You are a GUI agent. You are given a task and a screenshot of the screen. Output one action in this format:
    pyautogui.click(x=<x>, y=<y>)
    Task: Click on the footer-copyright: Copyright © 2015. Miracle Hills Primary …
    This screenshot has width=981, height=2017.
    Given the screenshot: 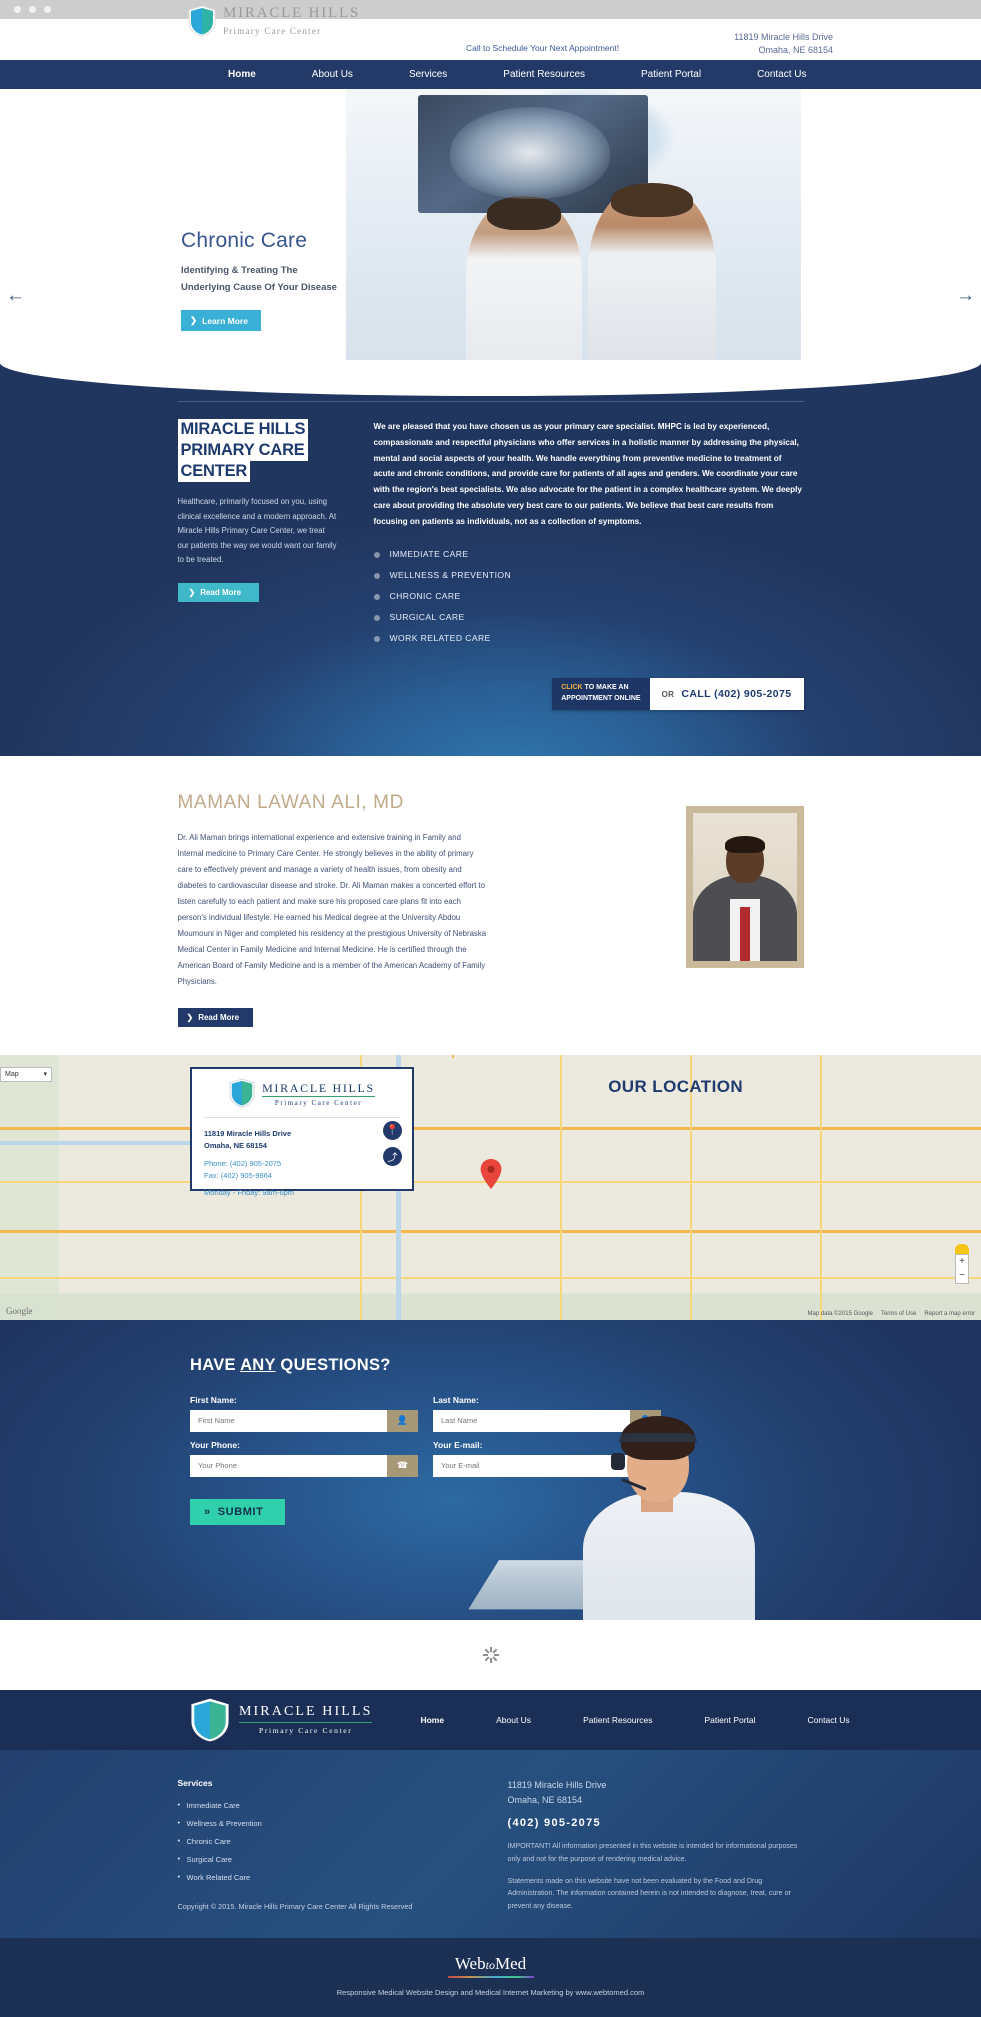 What is the action you would take?
    pyautogui.click(x=295, y=1906)
    